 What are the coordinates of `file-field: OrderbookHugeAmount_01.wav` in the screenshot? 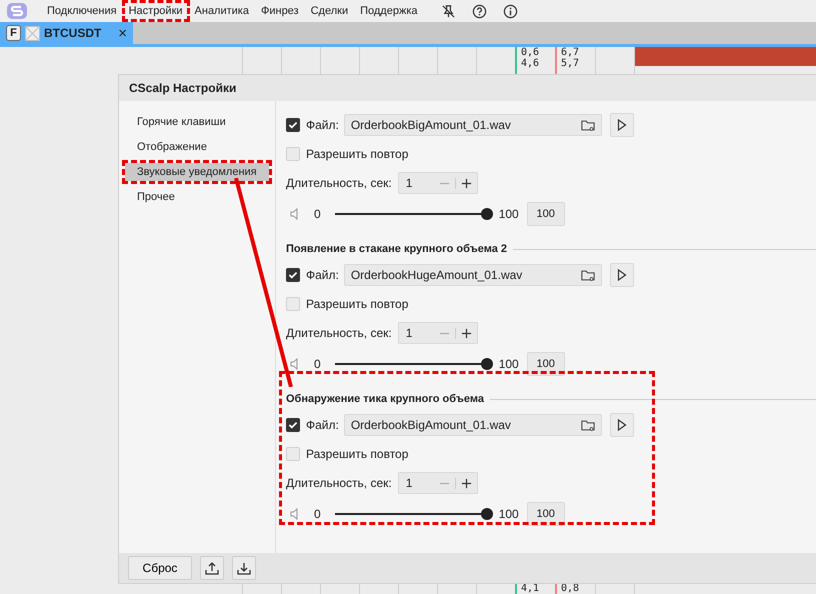 It's located at (473, 275).